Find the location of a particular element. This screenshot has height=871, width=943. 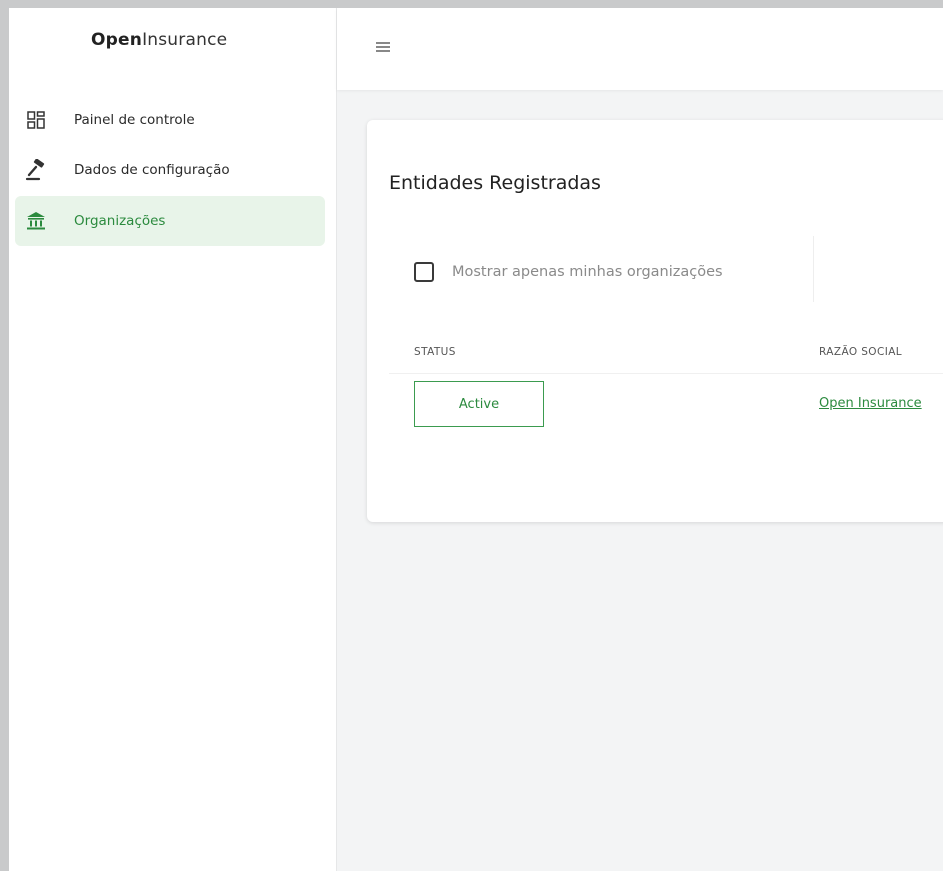

sidebar-item-label: Dados de configuração is located at coordinates (152, 170).